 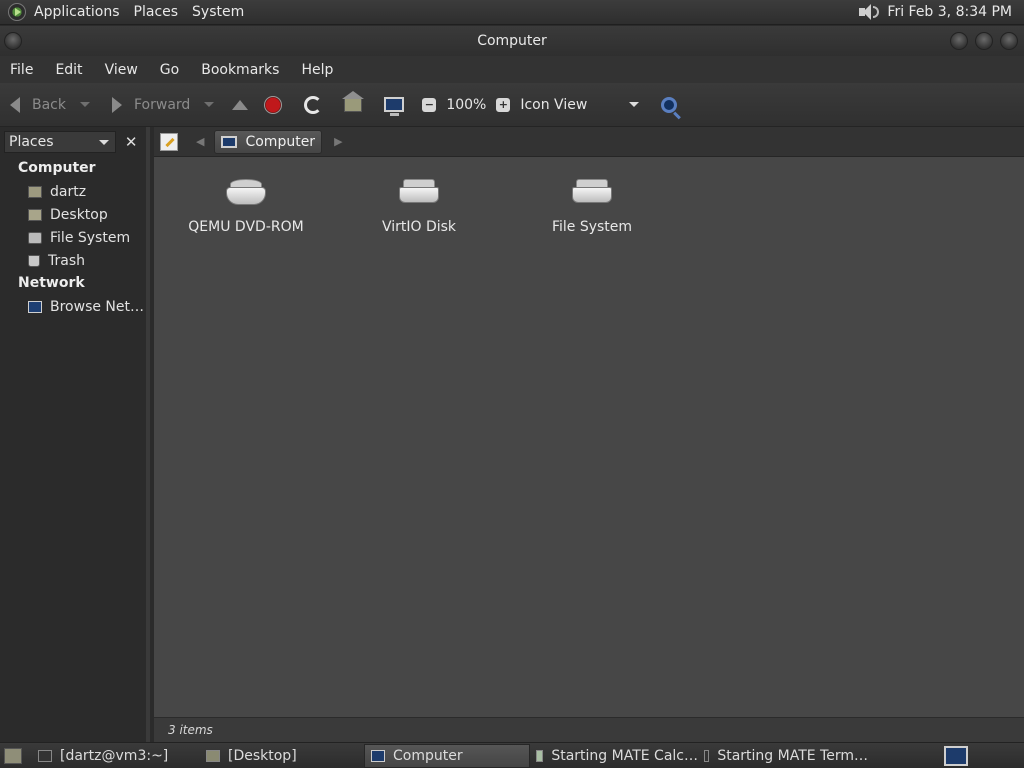 What do you see at coordinates (35, 306) in the screenshot?
I see `network-icon` at bounding box center [35, 306].